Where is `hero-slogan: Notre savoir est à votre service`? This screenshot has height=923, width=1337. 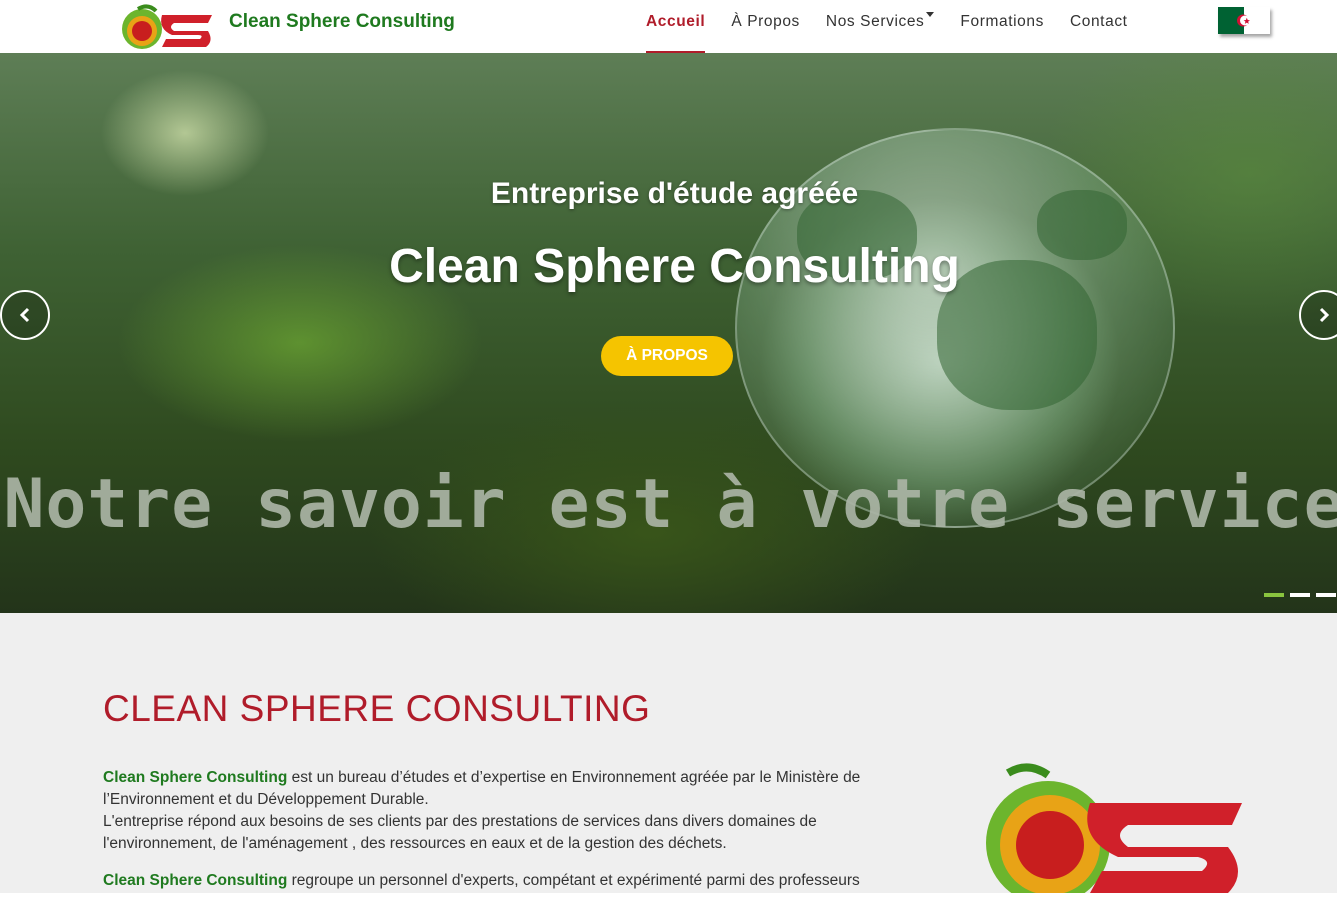
hero-slogan: Notre savoir est à votre service is located at coordinates (670, 504).